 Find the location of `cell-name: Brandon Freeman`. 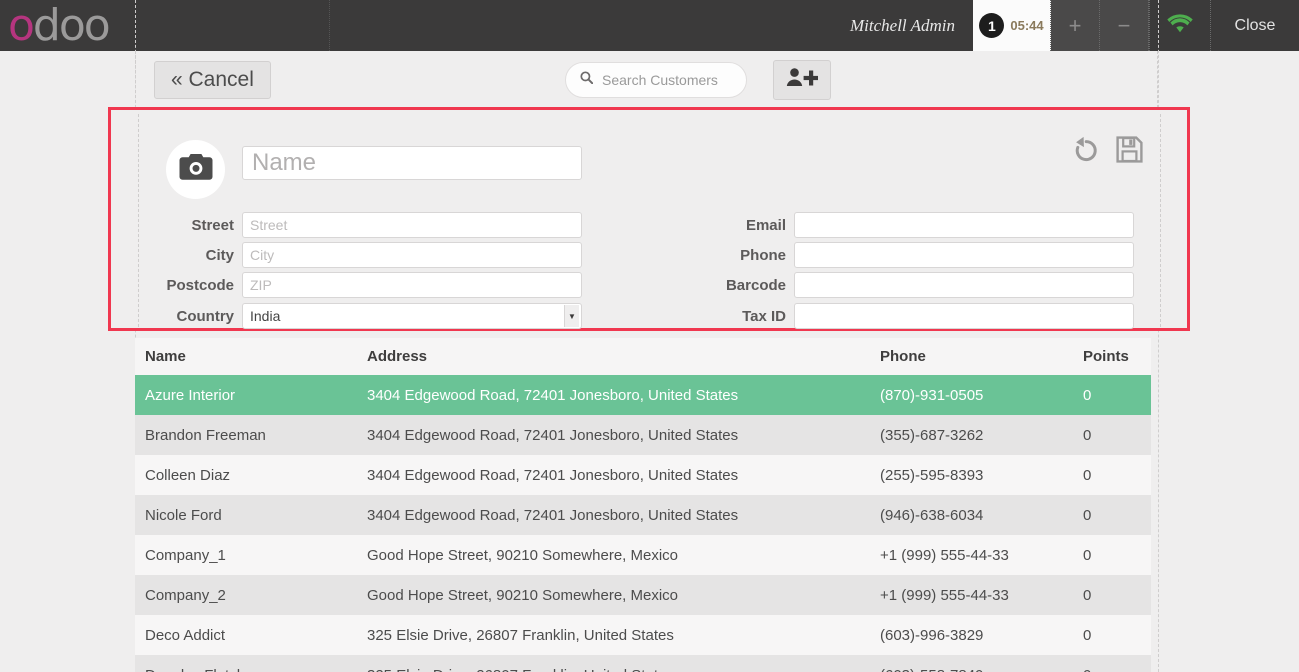

cell-name: Brandon Freeman is located at coordinates (246, 435).